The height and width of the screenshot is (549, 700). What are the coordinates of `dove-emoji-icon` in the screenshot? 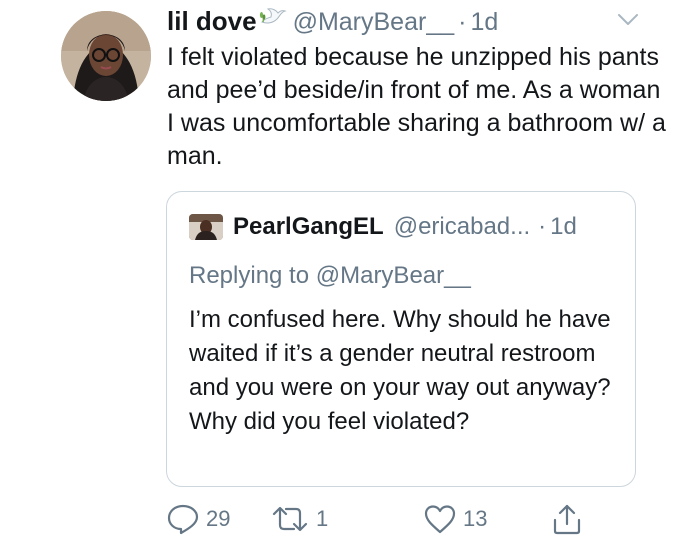 It's located at (273, 18).